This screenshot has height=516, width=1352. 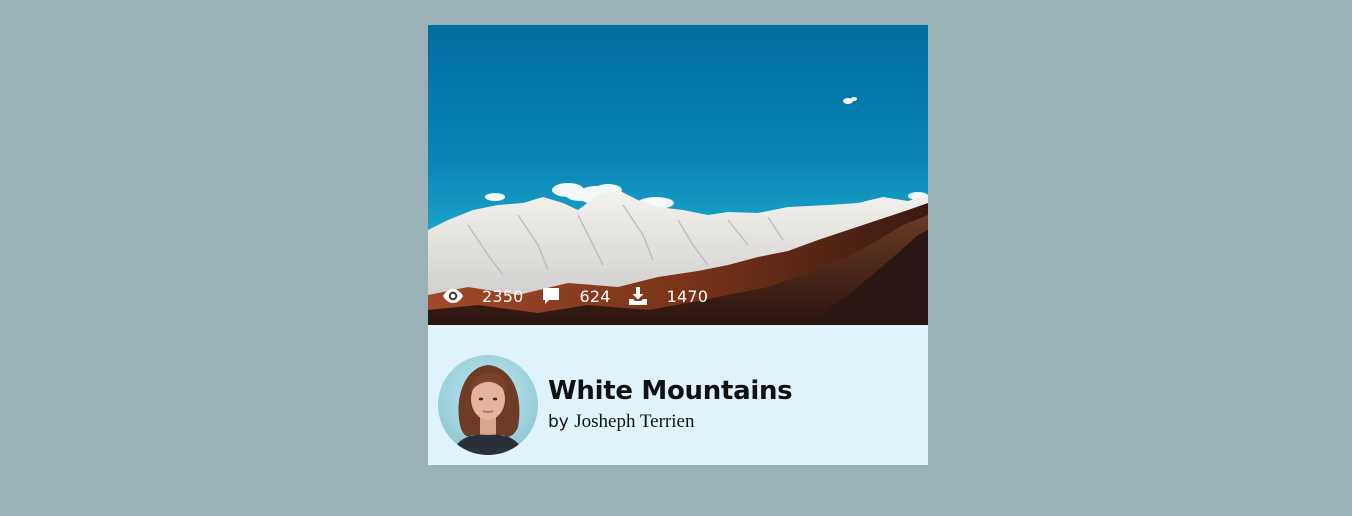 What do you see at coordinates (488, 405) in the screenshot?
I see `author-avatar` at bounding box center [488, 405].